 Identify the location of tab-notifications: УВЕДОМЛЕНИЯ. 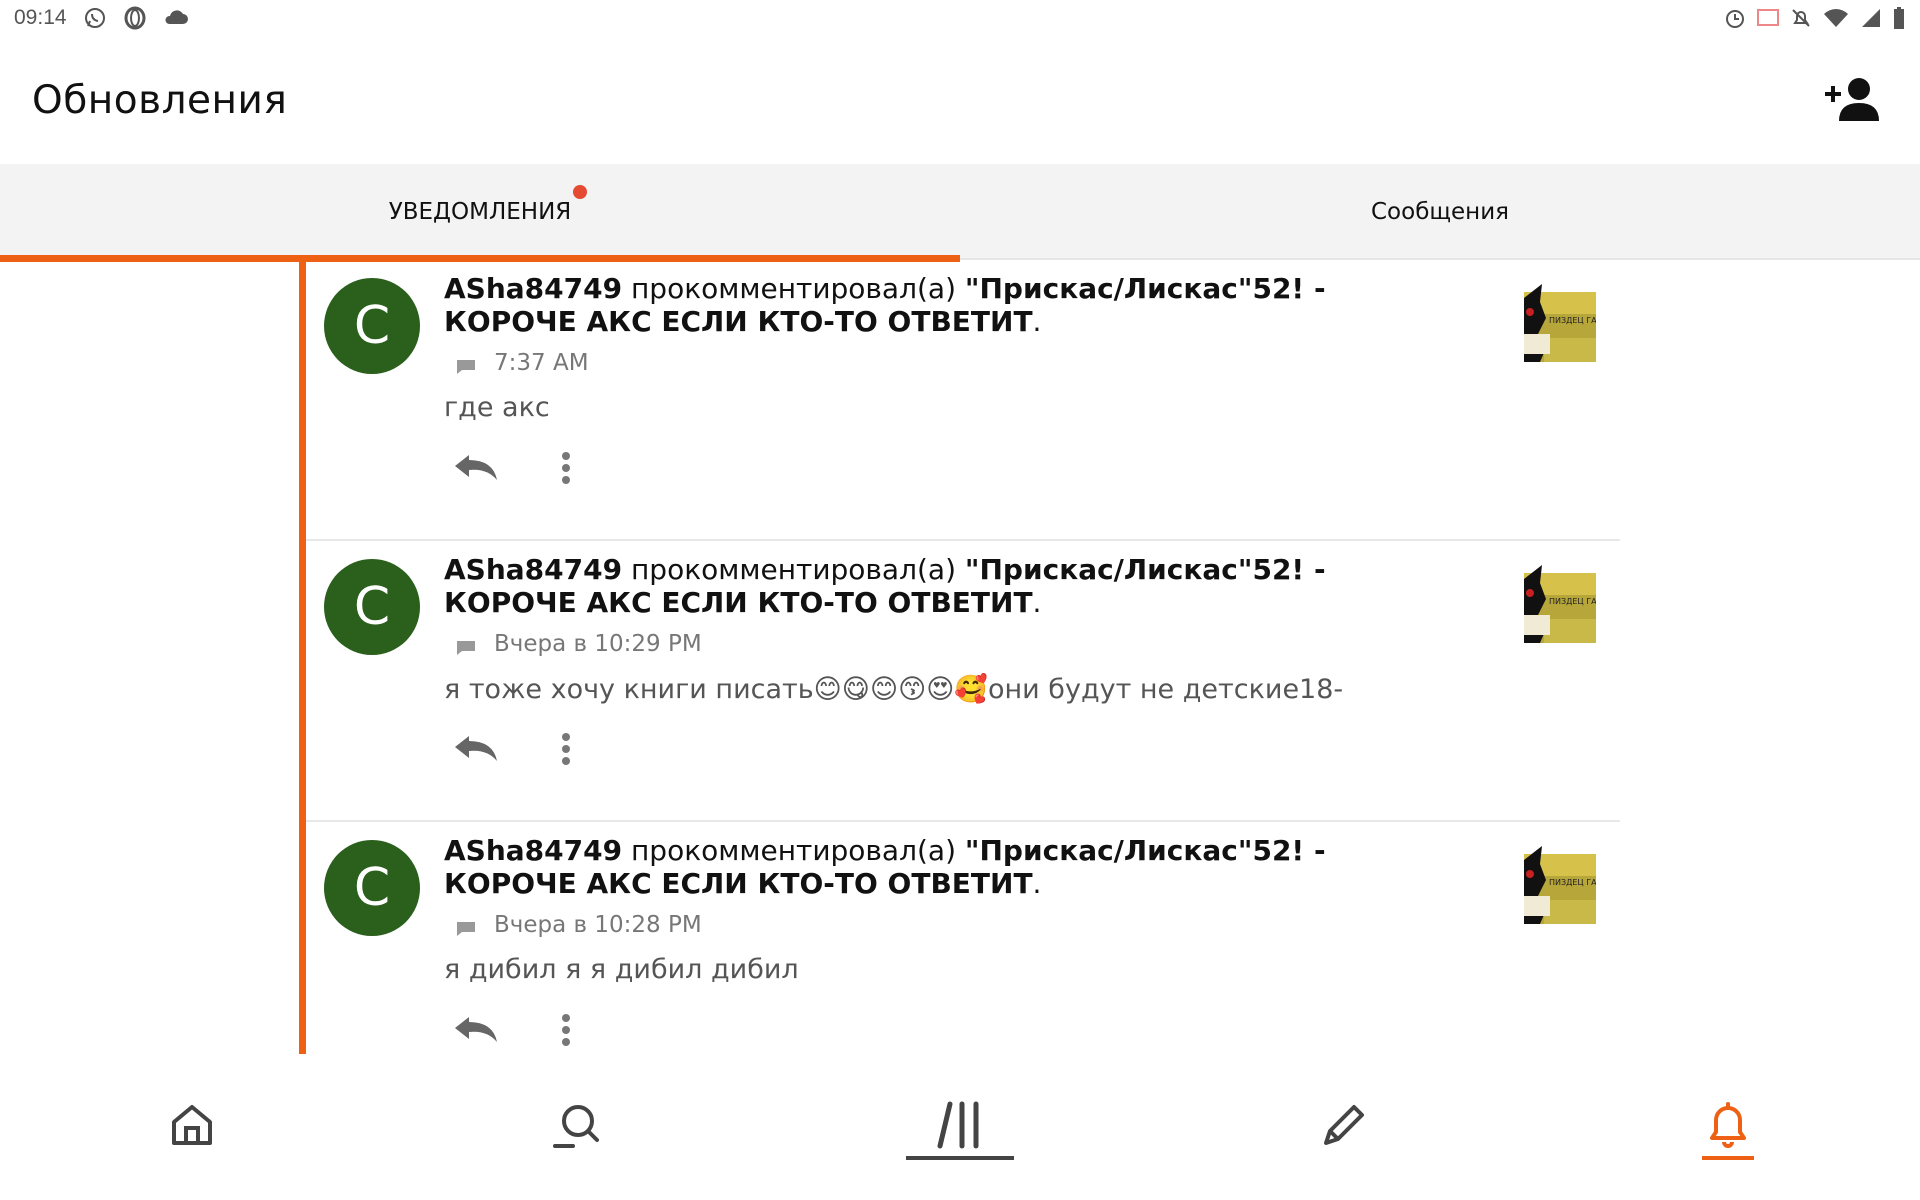
(480, 213).